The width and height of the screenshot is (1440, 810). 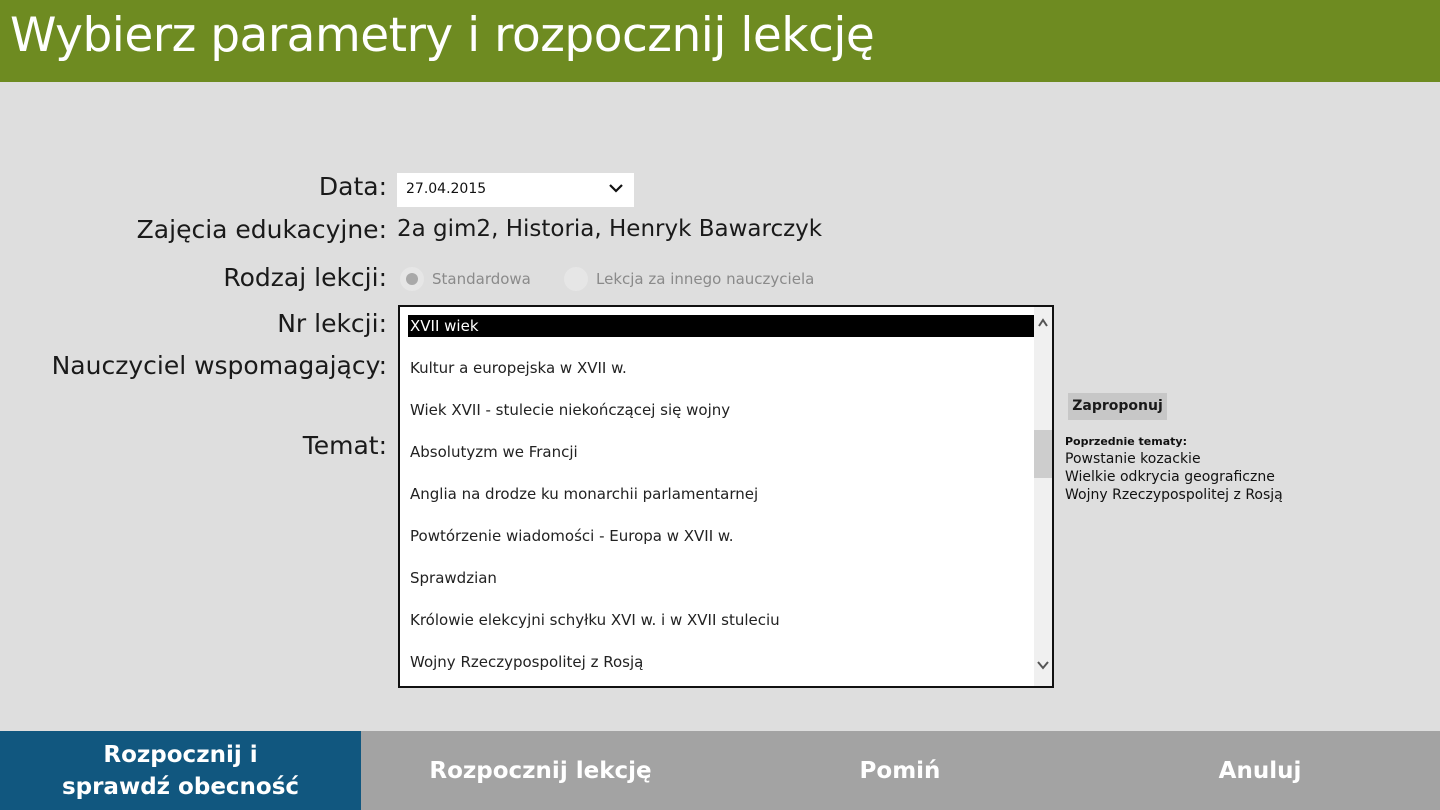 I want to click on skip-button: Pomiń, so click(x=900, y=770).